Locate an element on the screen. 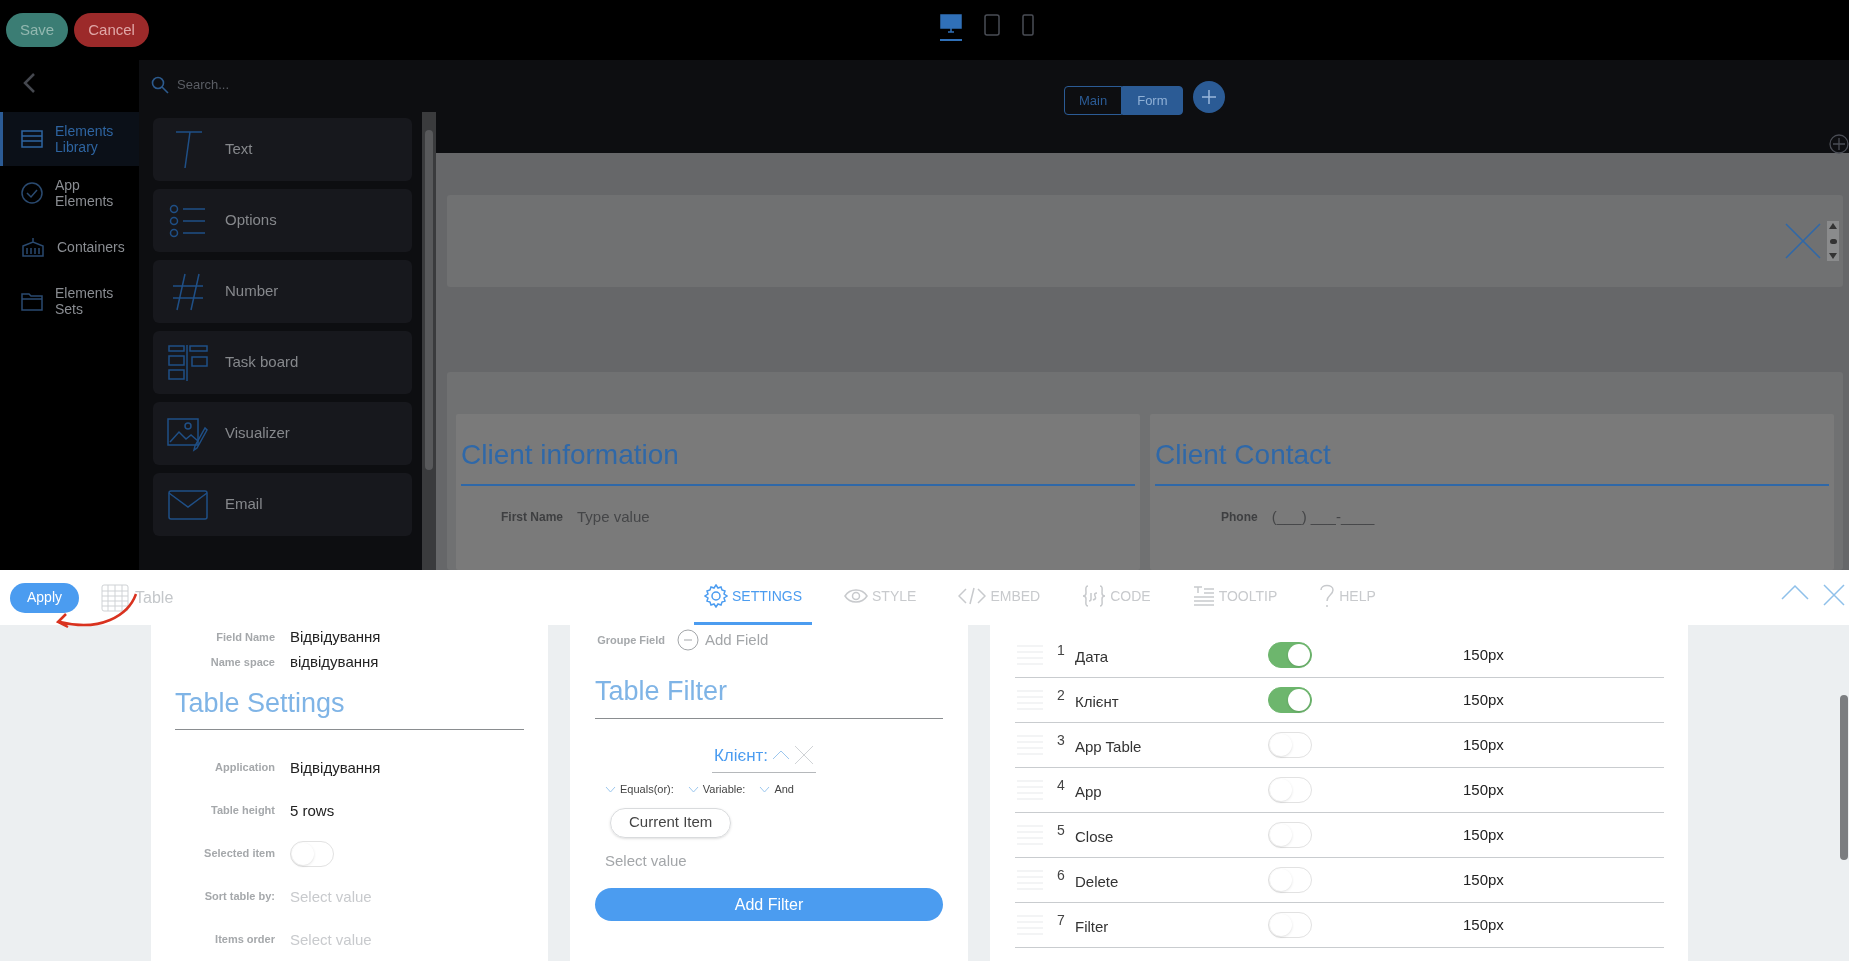 The height and width of the screenshot is (961, 1849). element-card: Options is located at coordinates (282, 220).